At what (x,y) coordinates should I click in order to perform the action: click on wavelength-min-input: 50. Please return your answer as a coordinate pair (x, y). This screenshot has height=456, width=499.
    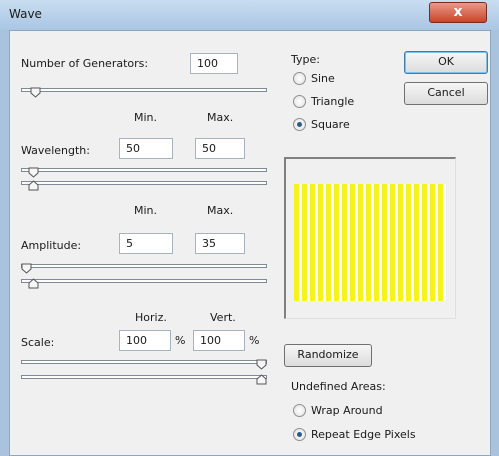
    Looking at the image, I should click on (146, 148).